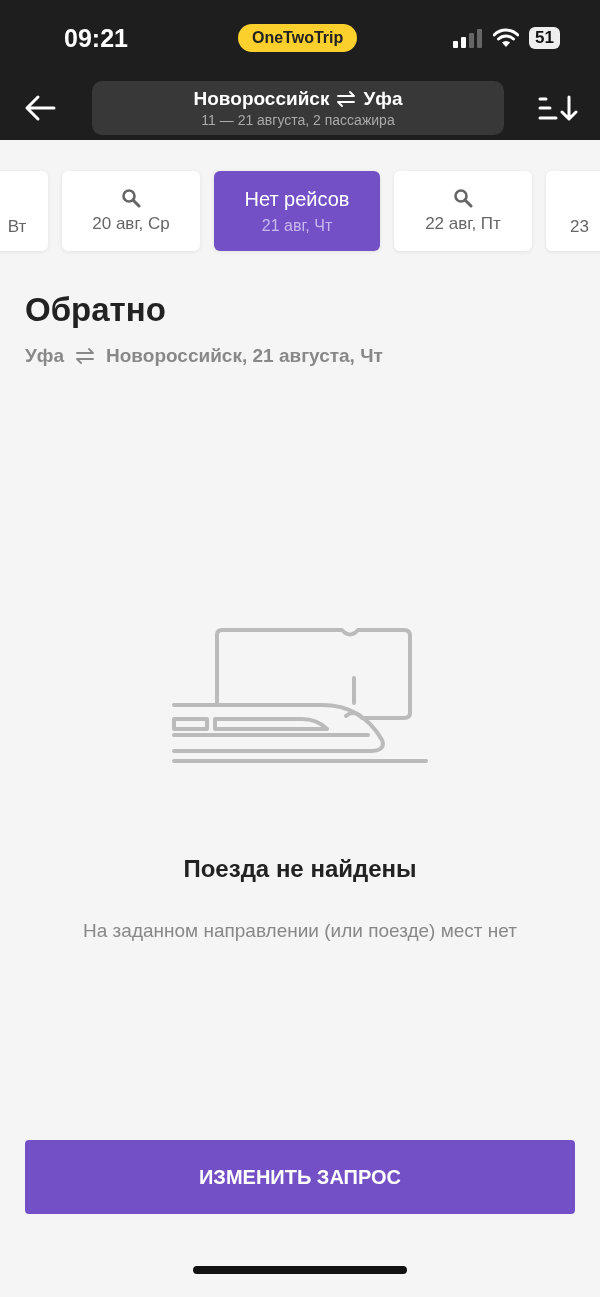  What do you see at coordinates (383, 99) in the screenshot?
I see `route-destination: Уфа` at bounding box center [383, 99].